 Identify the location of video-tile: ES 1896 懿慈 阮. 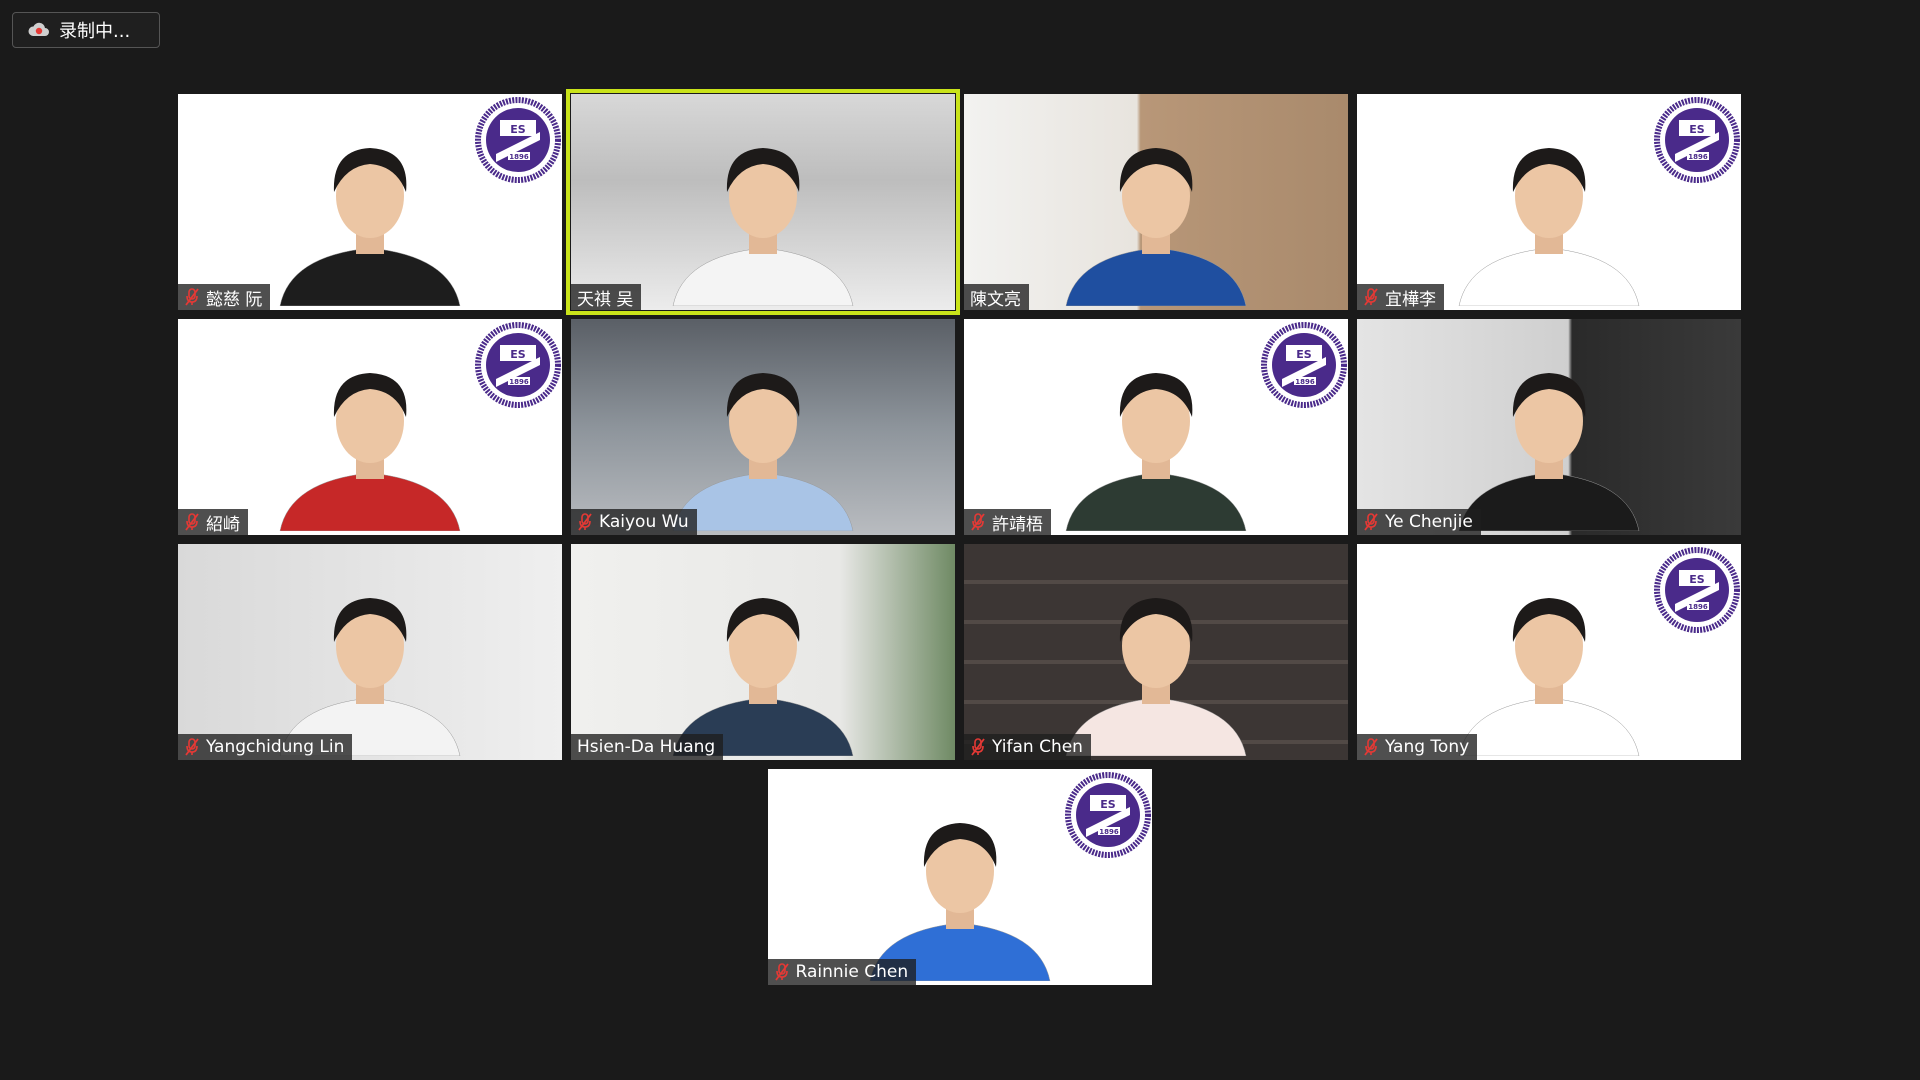
(370, 202).